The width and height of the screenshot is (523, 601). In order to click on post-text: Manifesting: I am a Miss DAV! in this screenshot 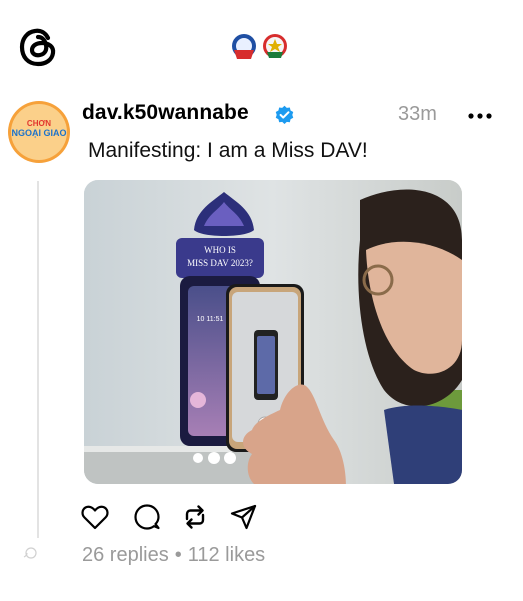, I will do `click(228, 150)`.